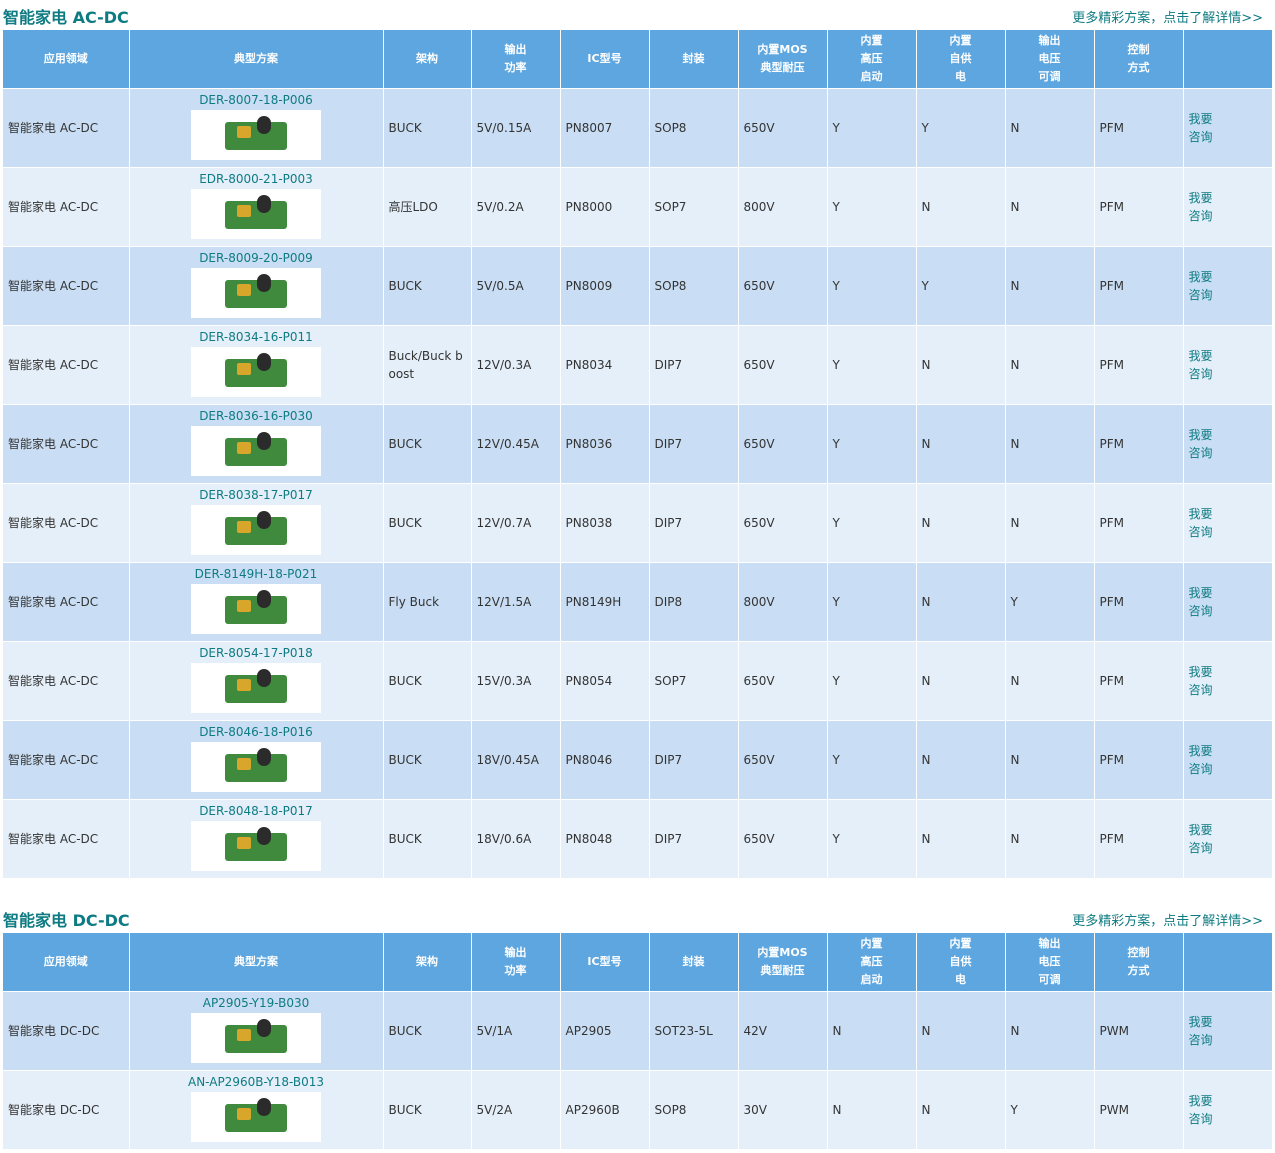  Describe the element at coordinates (256, 179) in the screenshot. I see `solution-link: EDR-8000-21-P003` at that location.